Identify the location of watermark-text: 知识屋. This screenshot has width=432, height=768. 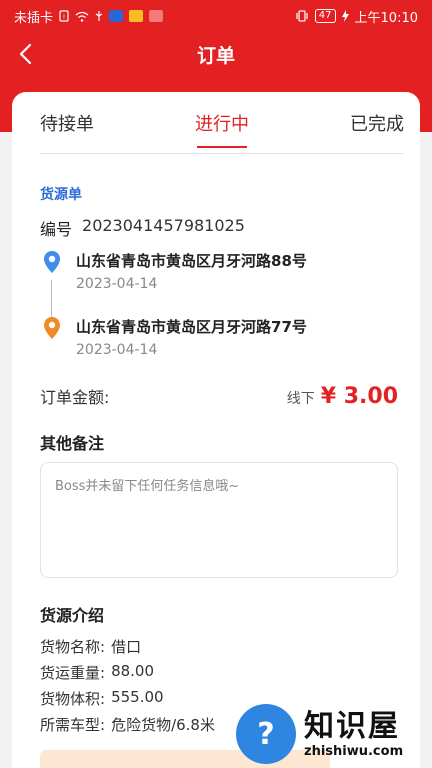
(352, 726).